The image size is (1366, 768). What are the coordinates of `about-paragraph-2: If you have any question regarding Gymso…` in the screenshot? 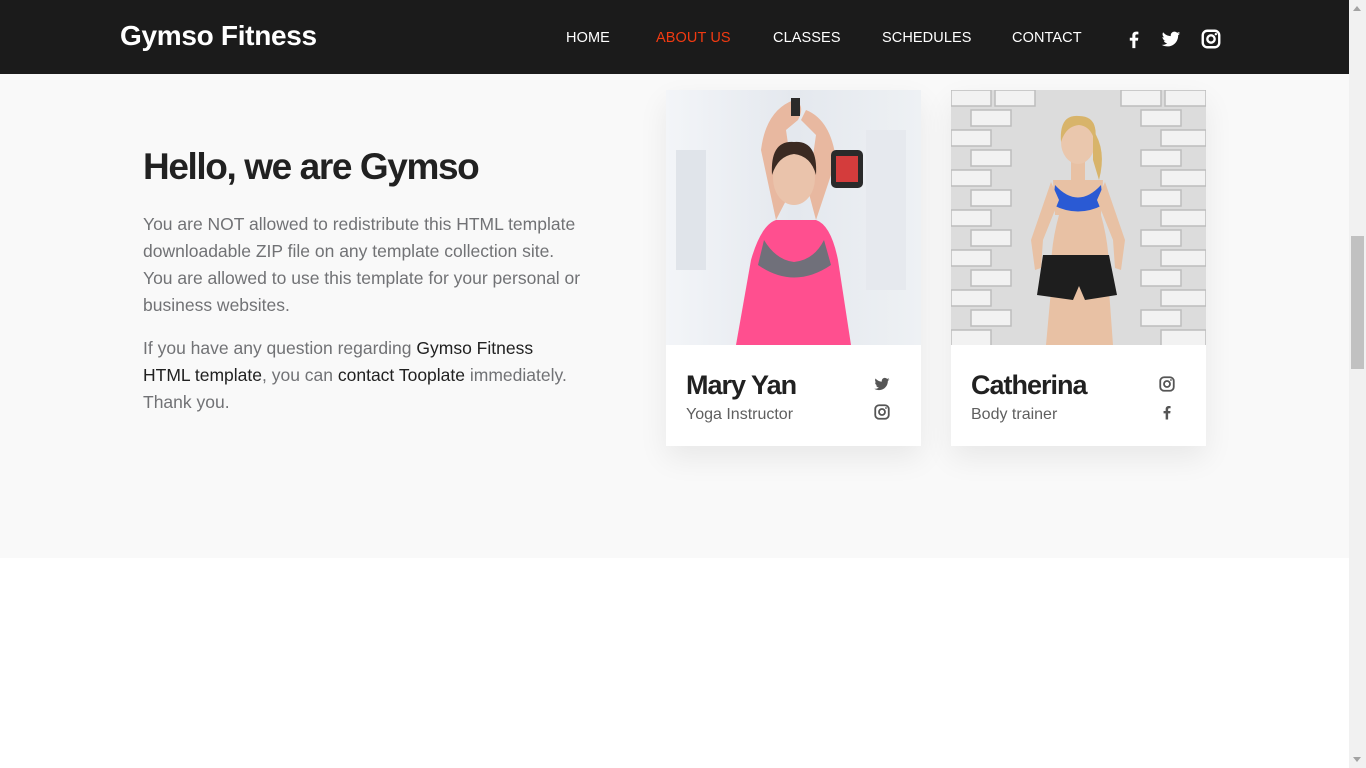 It's located at (363, 375).